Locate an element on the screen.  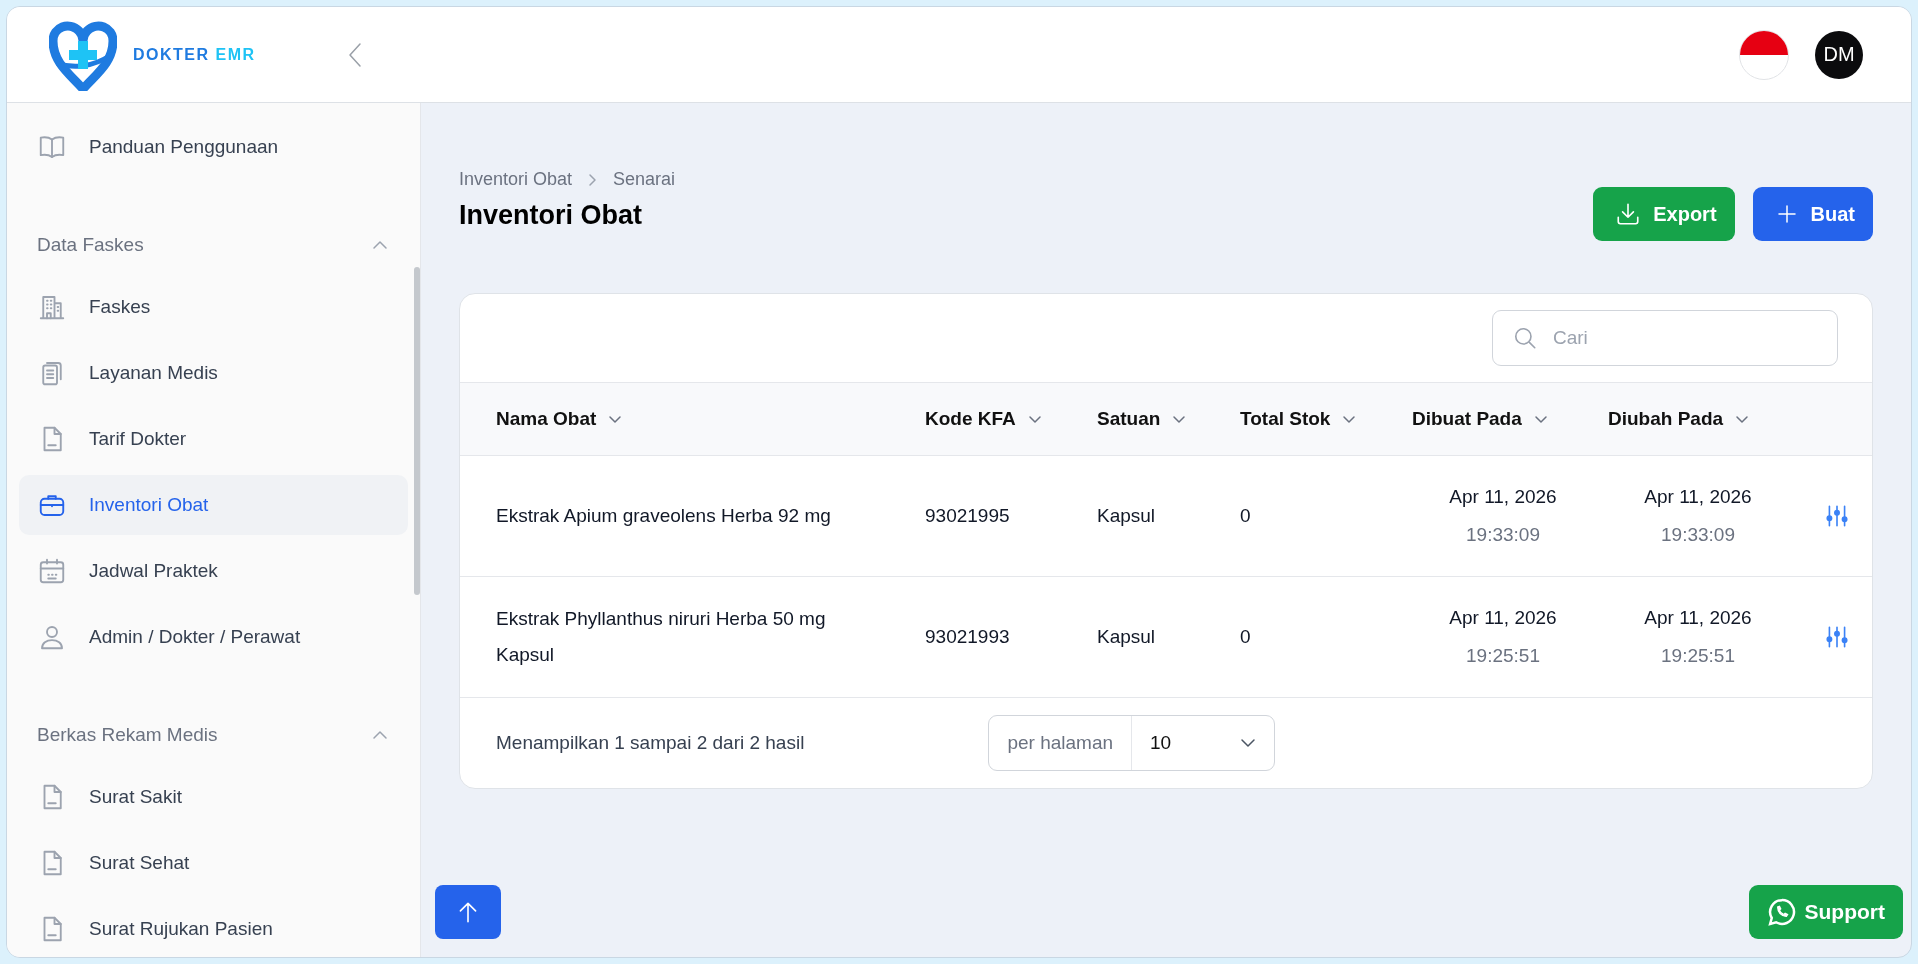
chevron-right-icon is located at coordinates (593, 179).